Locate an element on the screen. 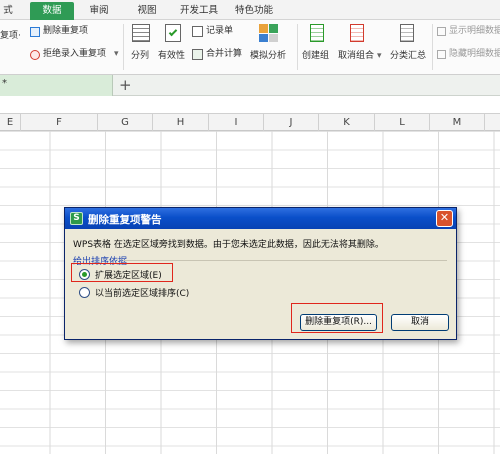 The image size is (500, 454). subtotal-icon is located at coordinates (407, 33).